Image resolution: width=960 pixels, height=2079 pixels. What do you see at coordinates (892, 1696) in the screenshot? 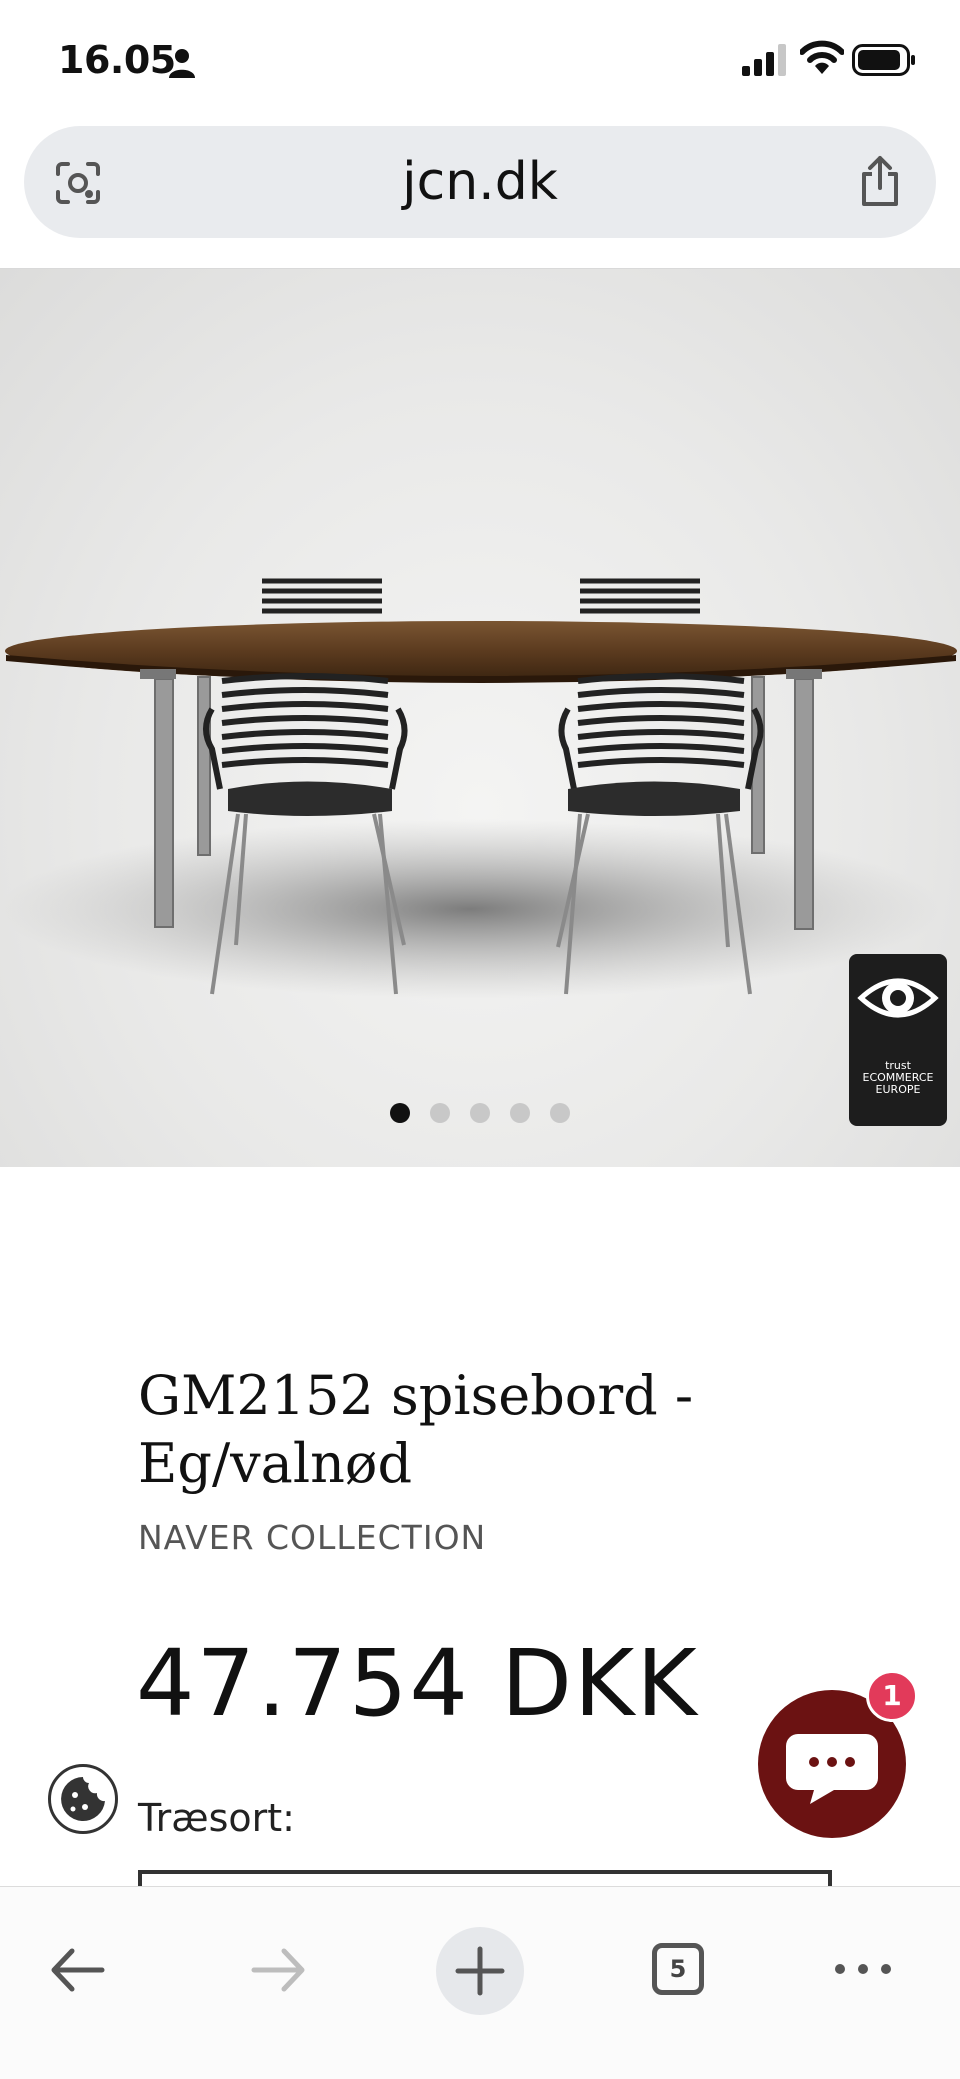
I see `chat-unread-badge: 1` at bounding box center [892, 1696].